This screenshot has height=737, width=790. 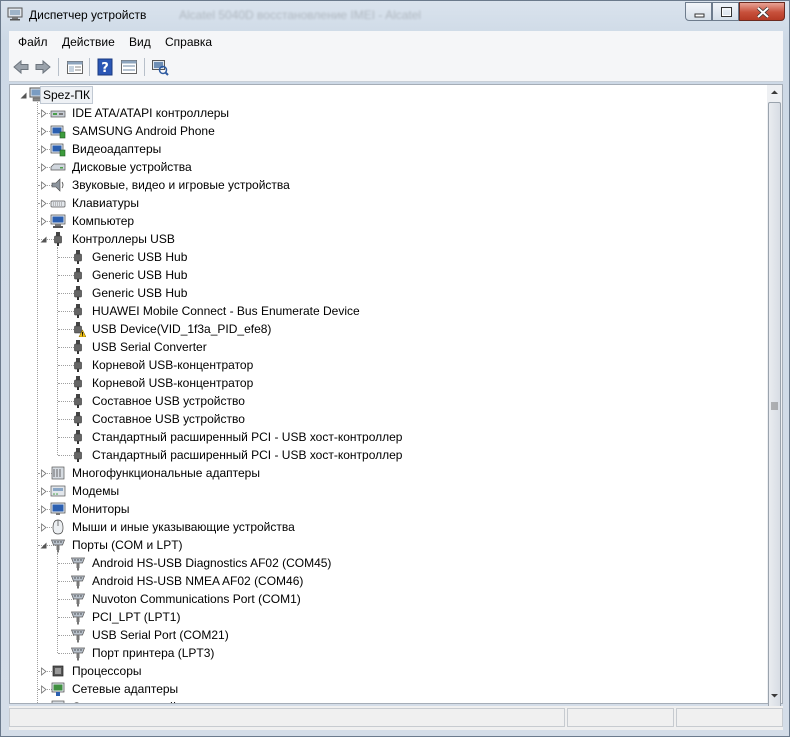 What do you see at coordinates (388, 167) in the screenshot?
I see `tree-category: Дисковые устройства` at bounding box center [388, 167].